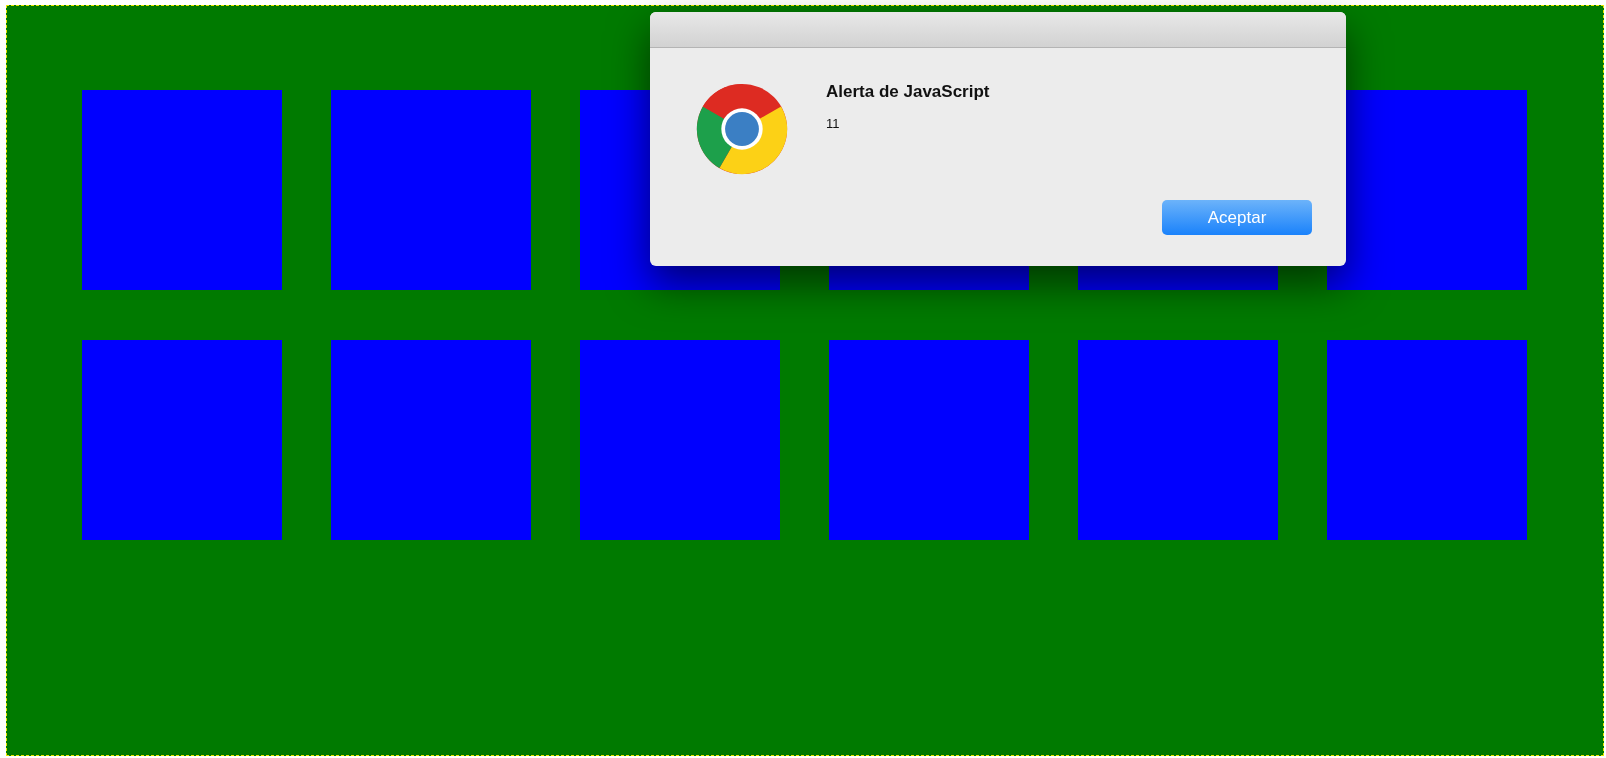  I want to click on accept-button: Aceptar, so click(1237, 217).